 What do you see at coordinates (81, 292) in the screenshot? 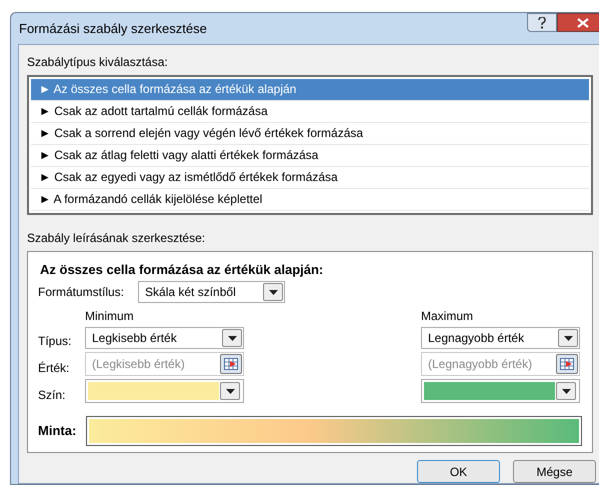
I see `field-label: Formátumstílus:` at bounding box center [81, 292].